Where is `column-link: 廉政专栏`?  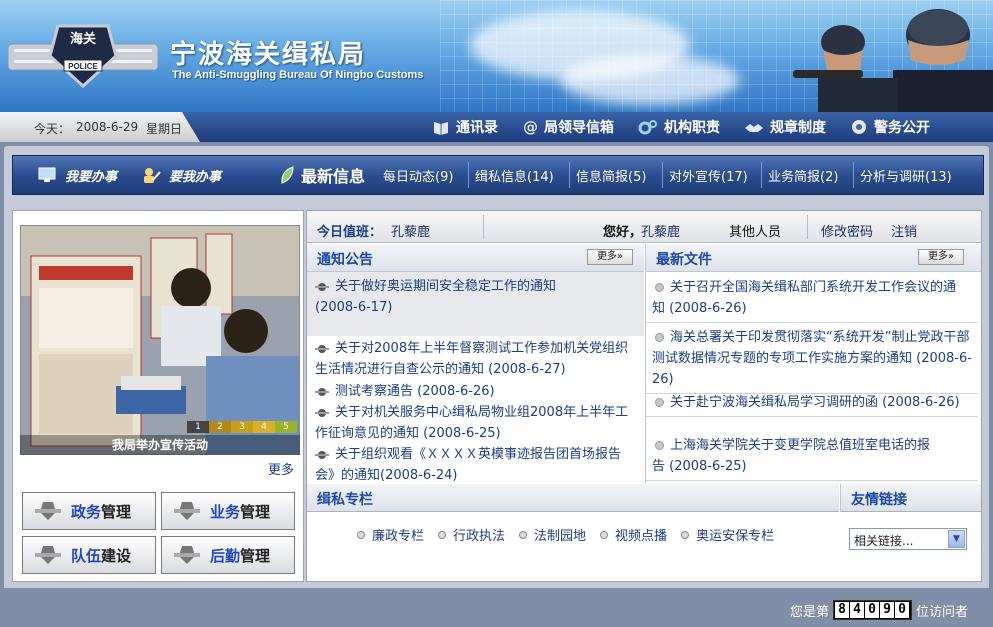
column-link: 廉政专栏 is located at coordinates (390, 534).